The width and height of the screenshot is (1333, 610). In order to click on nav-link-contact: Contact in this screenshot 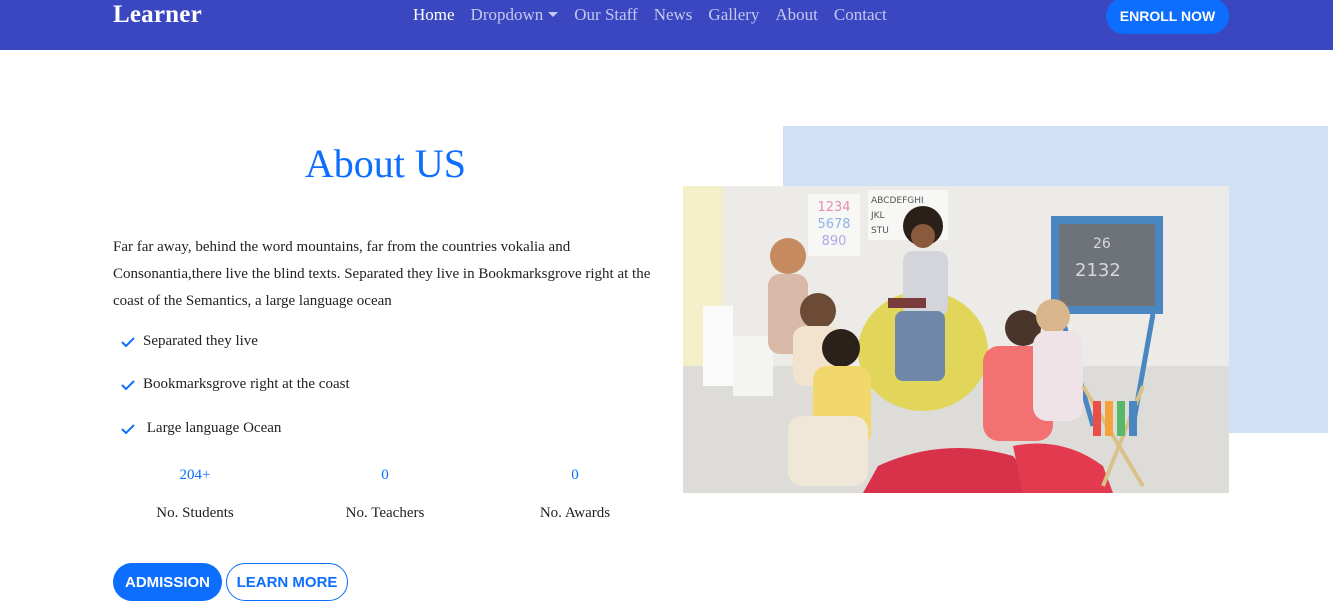, I will do `click(860, 15)`.